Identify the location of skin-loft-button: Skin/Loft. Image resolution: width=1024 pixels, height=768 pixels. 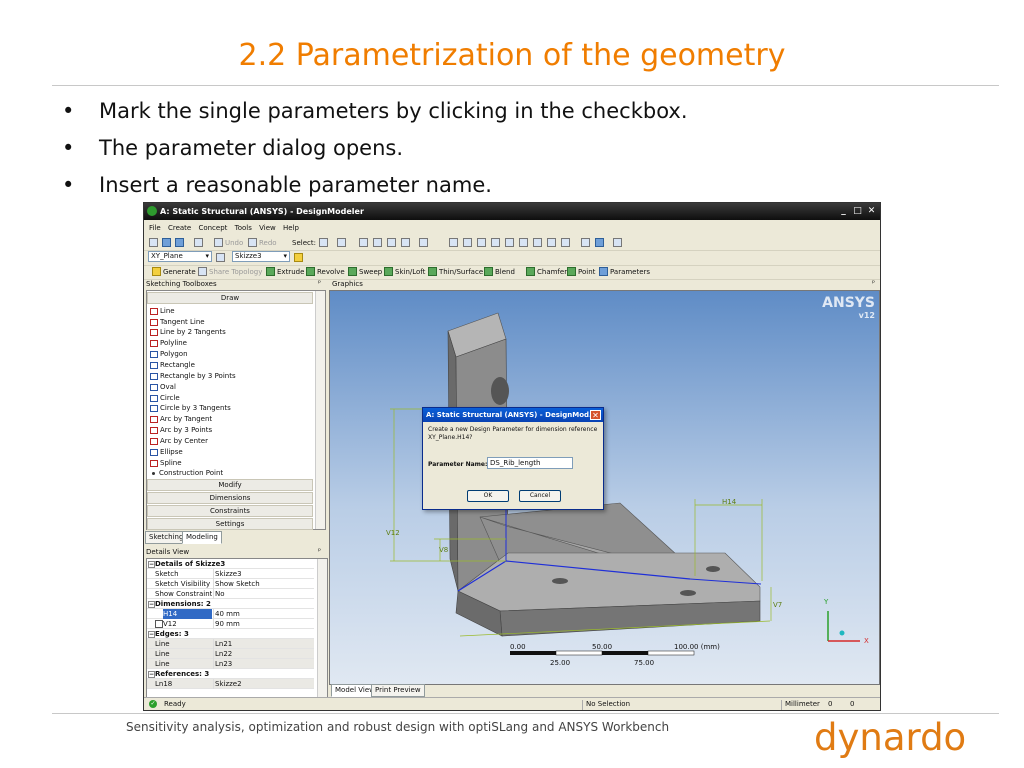
(404, 271).